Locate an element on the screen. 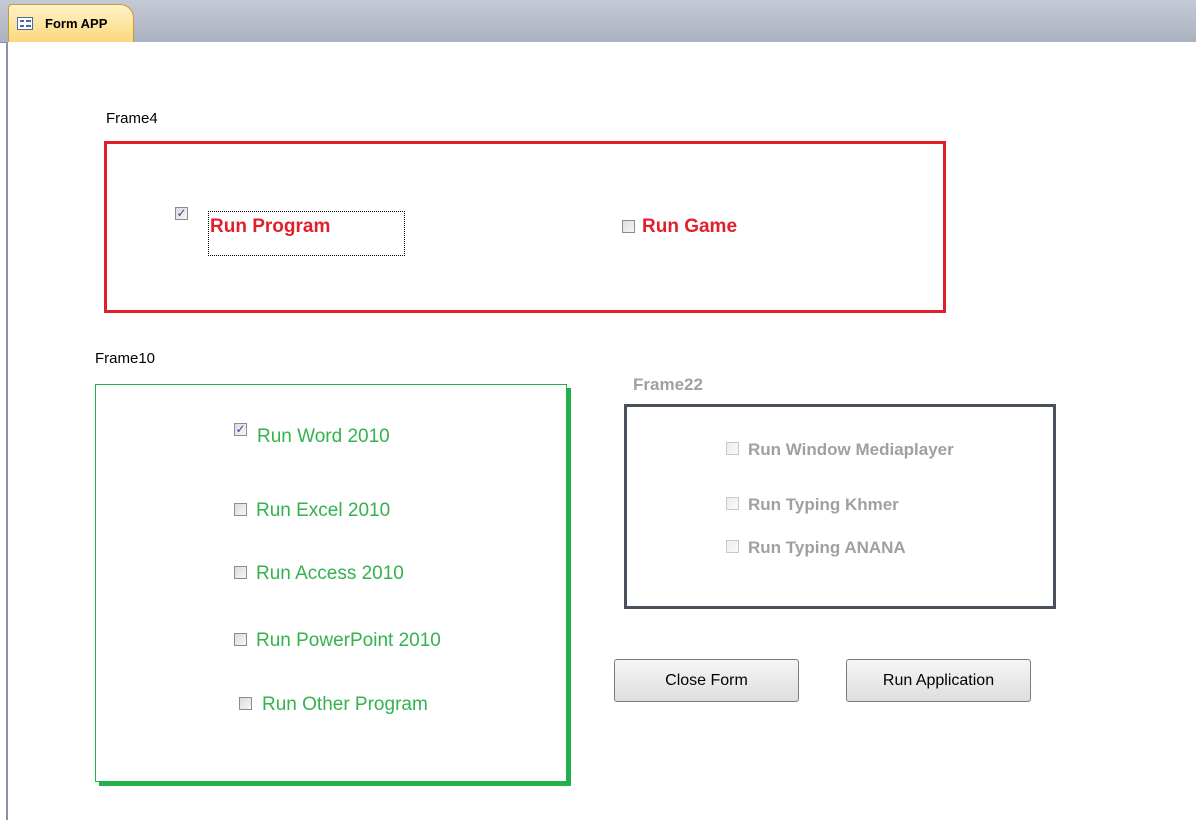 The image size is (1196, 820). frame10-label: Frame10 is located at coordinates (125, 358).